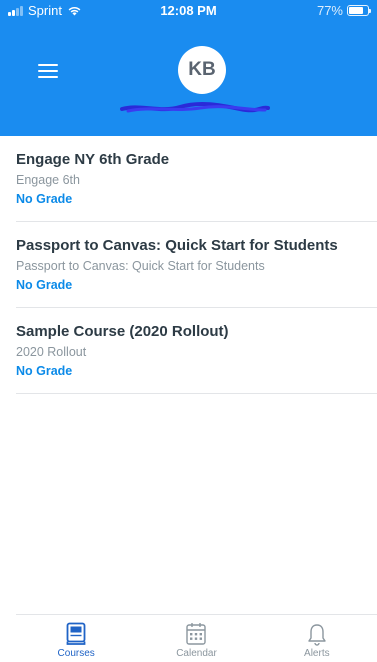 Image resolution: width=377 pixels, height=662 pixels. What do you see at coordinates (48, 71) in the screenshot?
I see `menu-icon` at bounding box center [48, 71].